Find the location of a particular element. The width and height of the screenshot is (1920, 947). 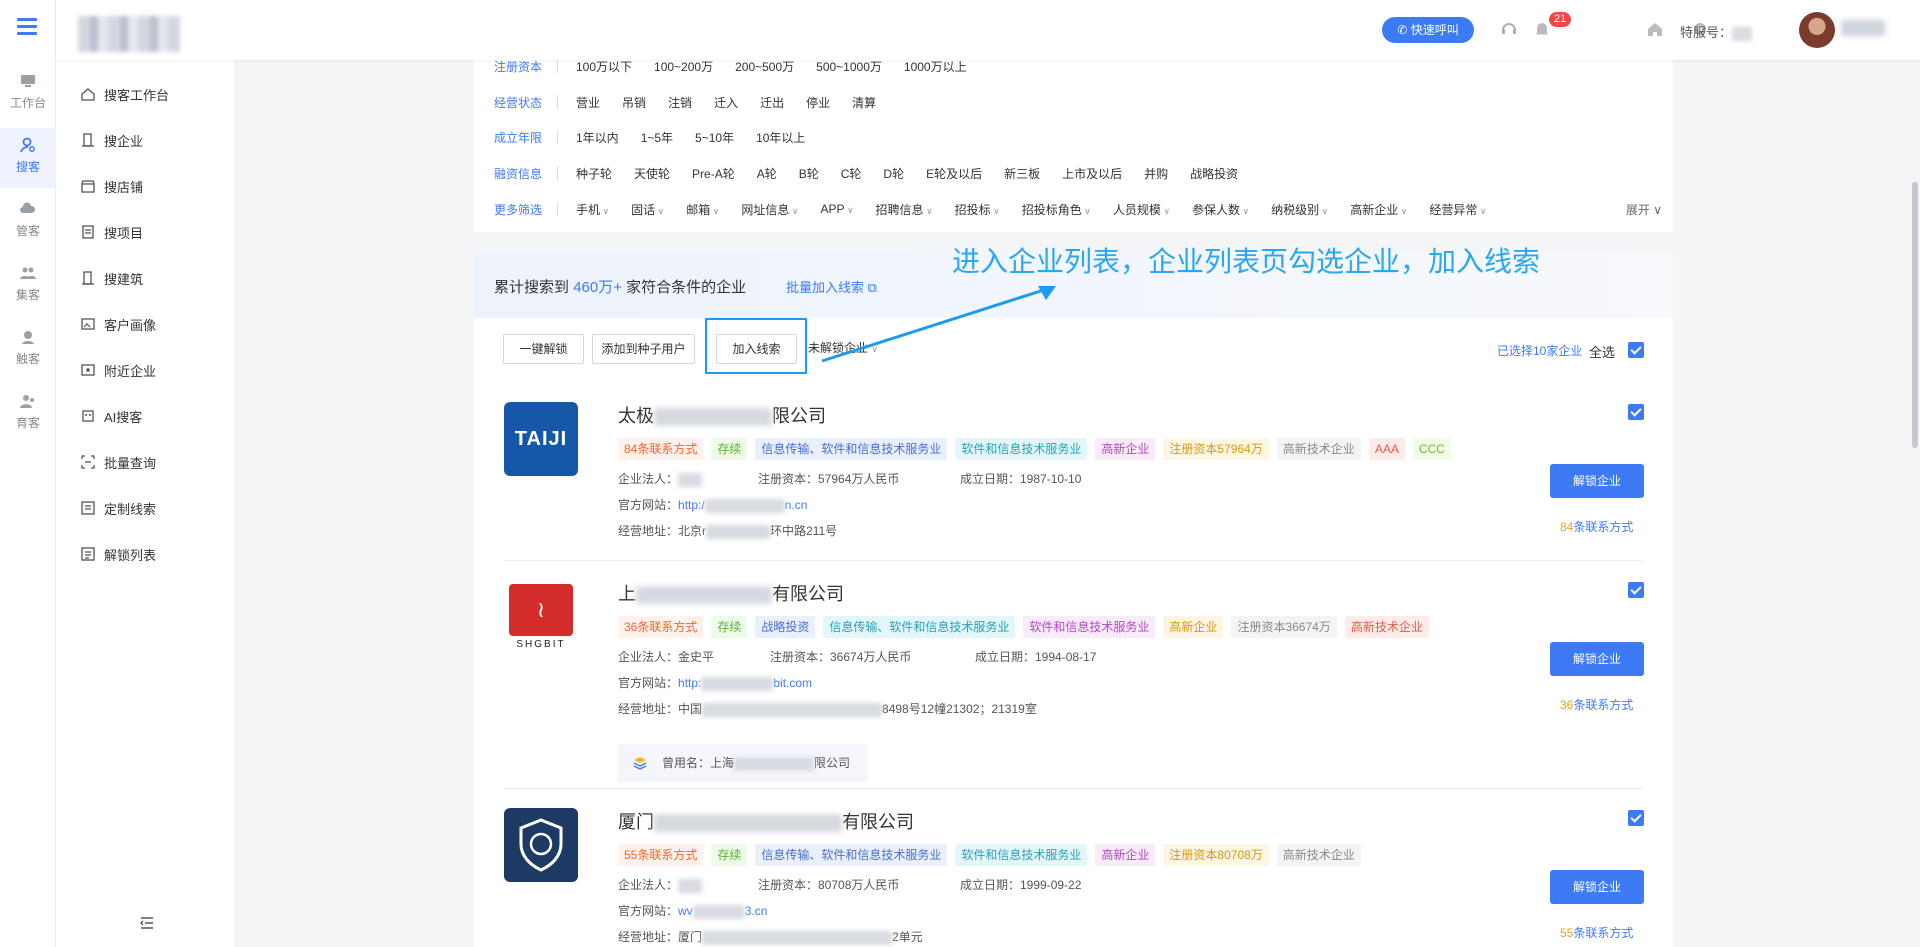

filter-dropdown: 高新企业 is located at coordinates (1378, 209).